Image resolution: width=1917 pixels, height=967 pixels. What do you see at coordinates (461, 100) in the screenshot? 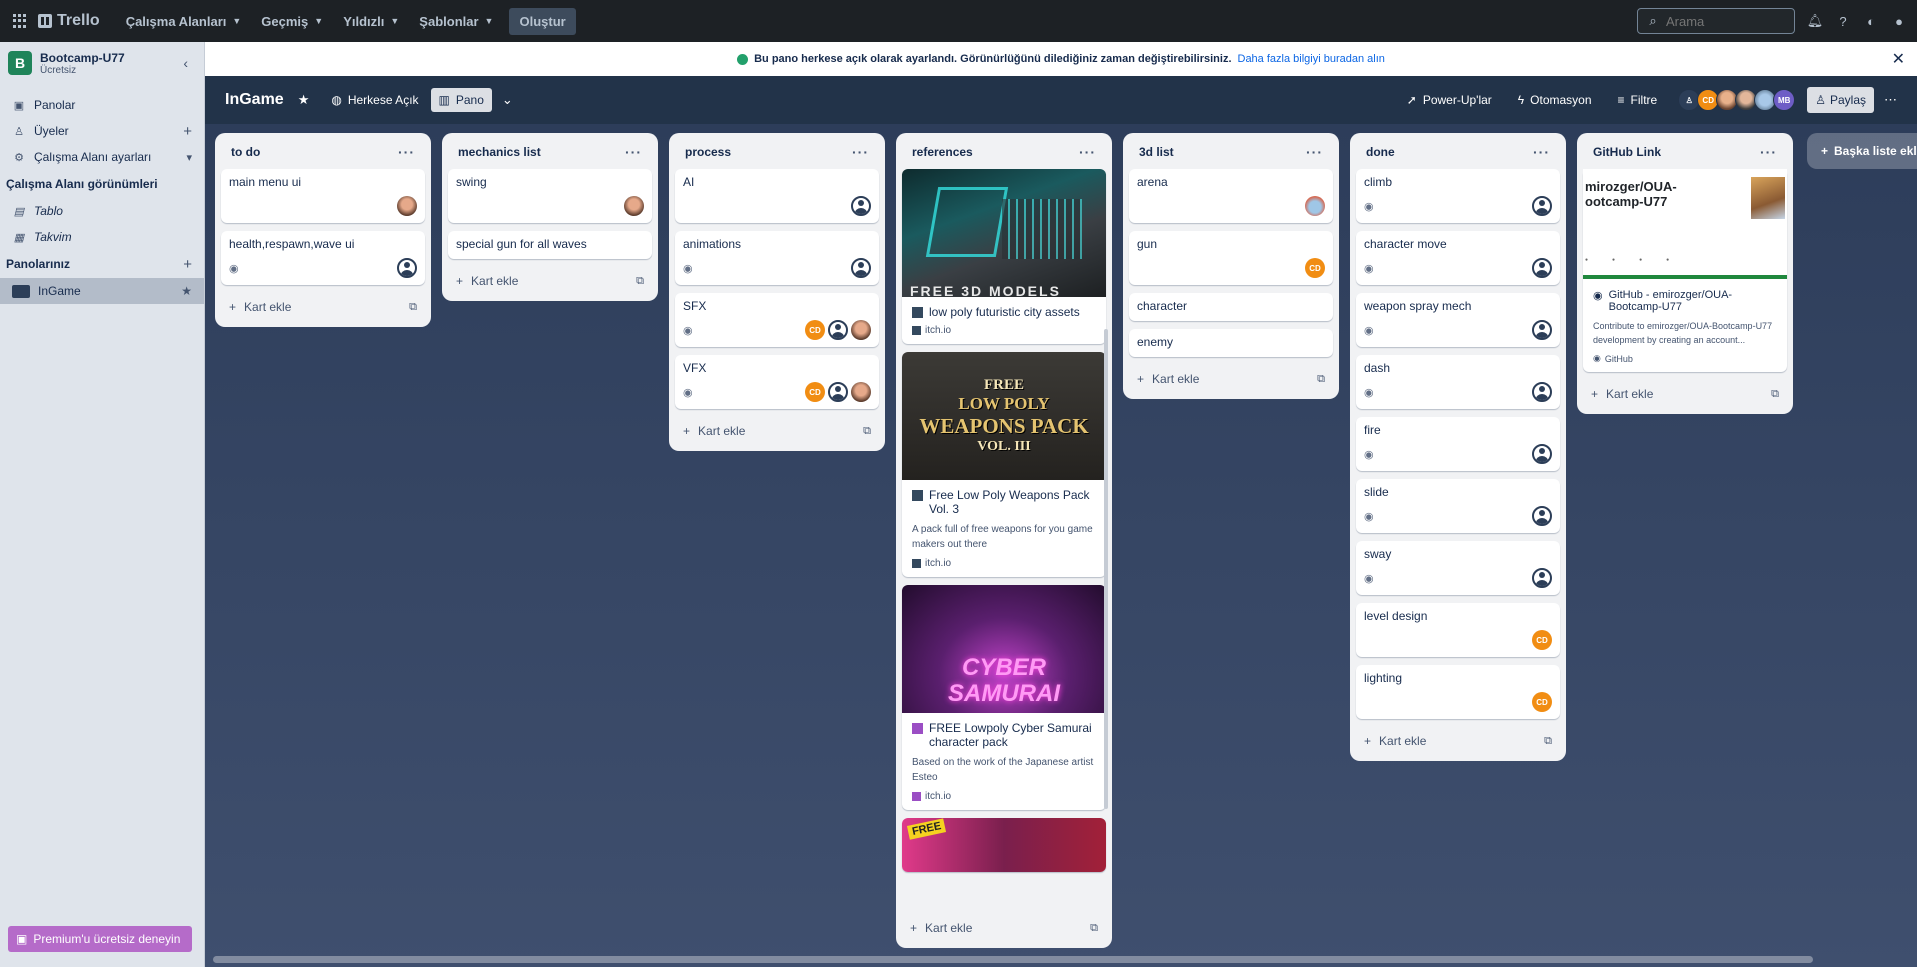
I see `board-view-button: ▥ Pano` at bounding box center [461, 100].